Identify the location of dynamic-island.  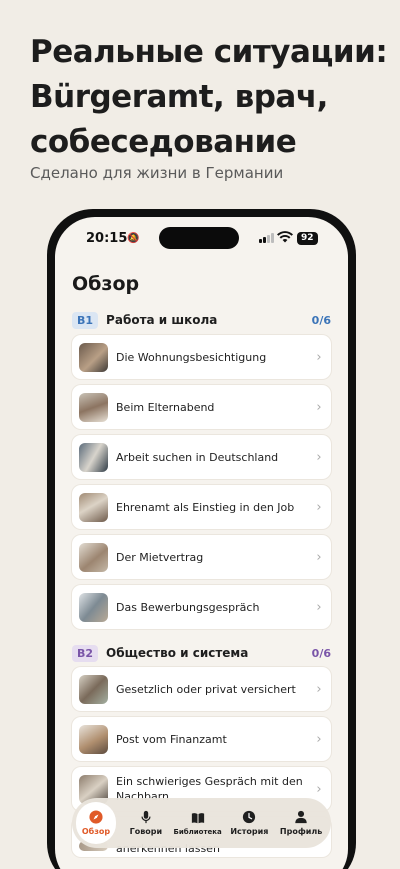
(199, 238).